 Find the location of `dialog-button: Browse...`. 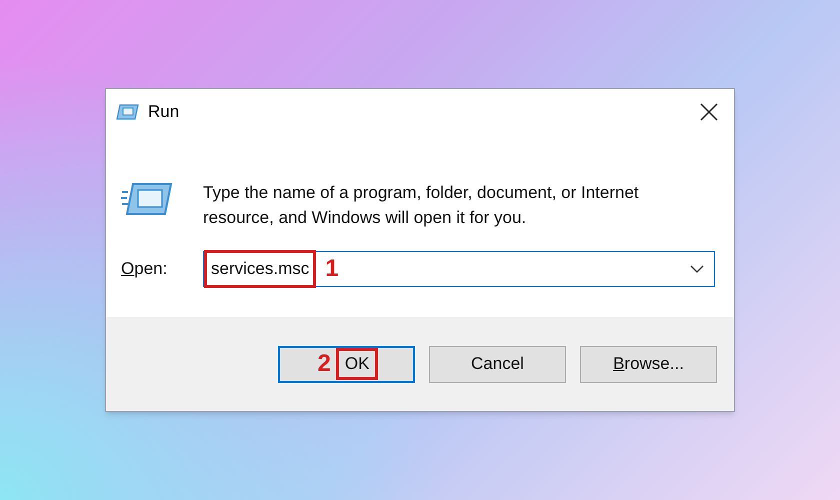

dialog-button: Browse... is located at coordinates (648, 364).